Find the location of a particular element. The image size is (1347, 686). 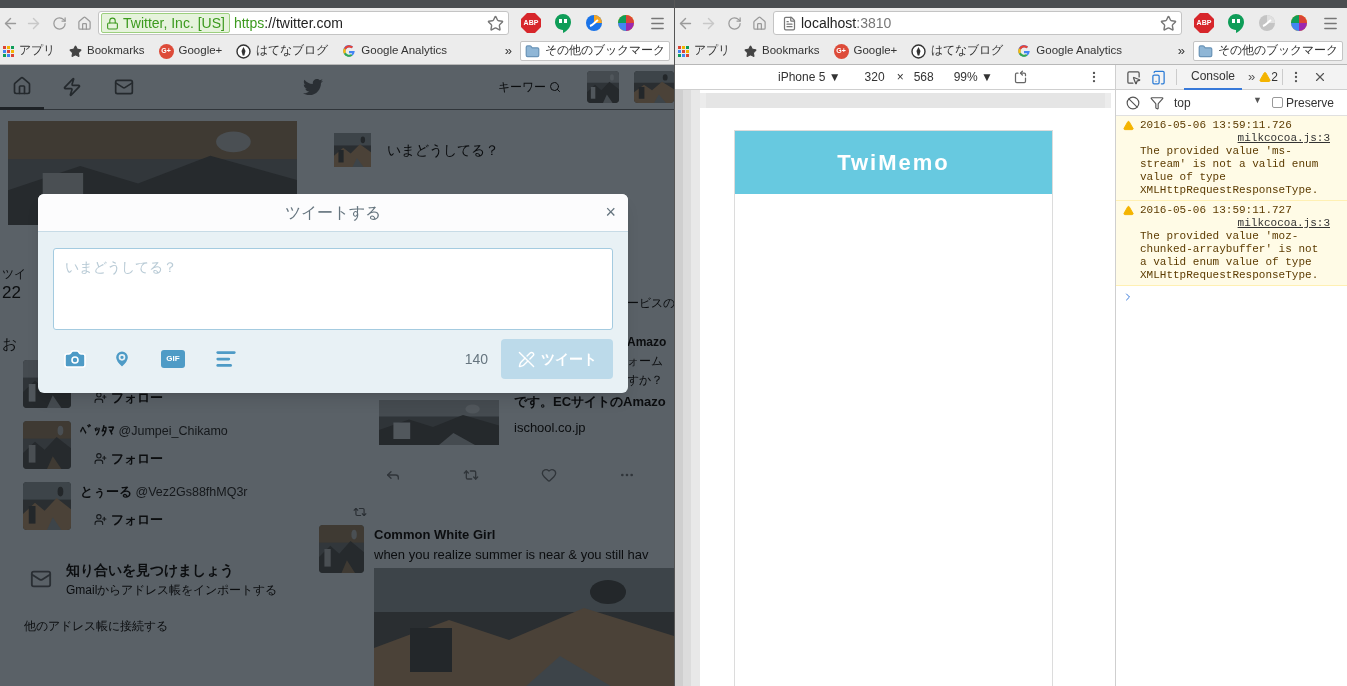

more-tabs: » is located at coordinates (1252, 77).